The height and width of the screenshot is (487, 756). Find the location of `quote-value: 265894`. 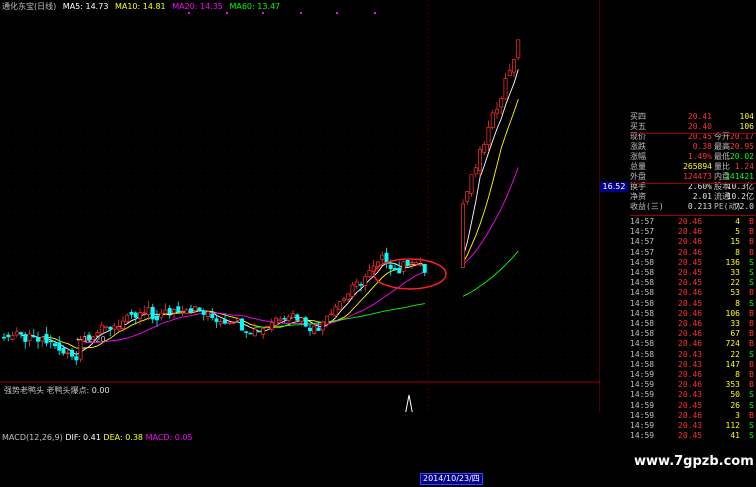

quote-value: 265894 is located at coordinates (697, 166).